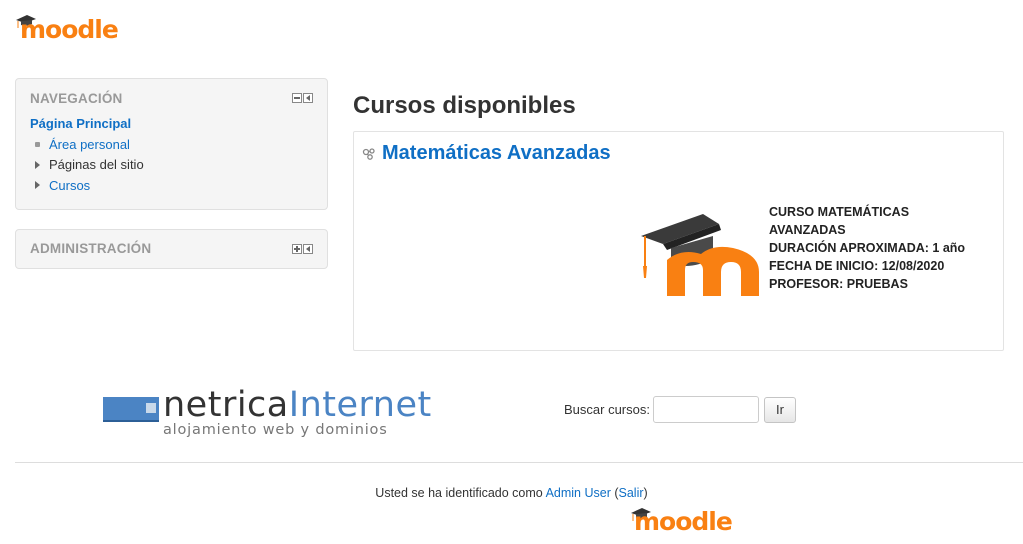 This screenshot has width=1023, height=544. I want to click on nav-item-area-personal: Área personal, so click(171, 144).